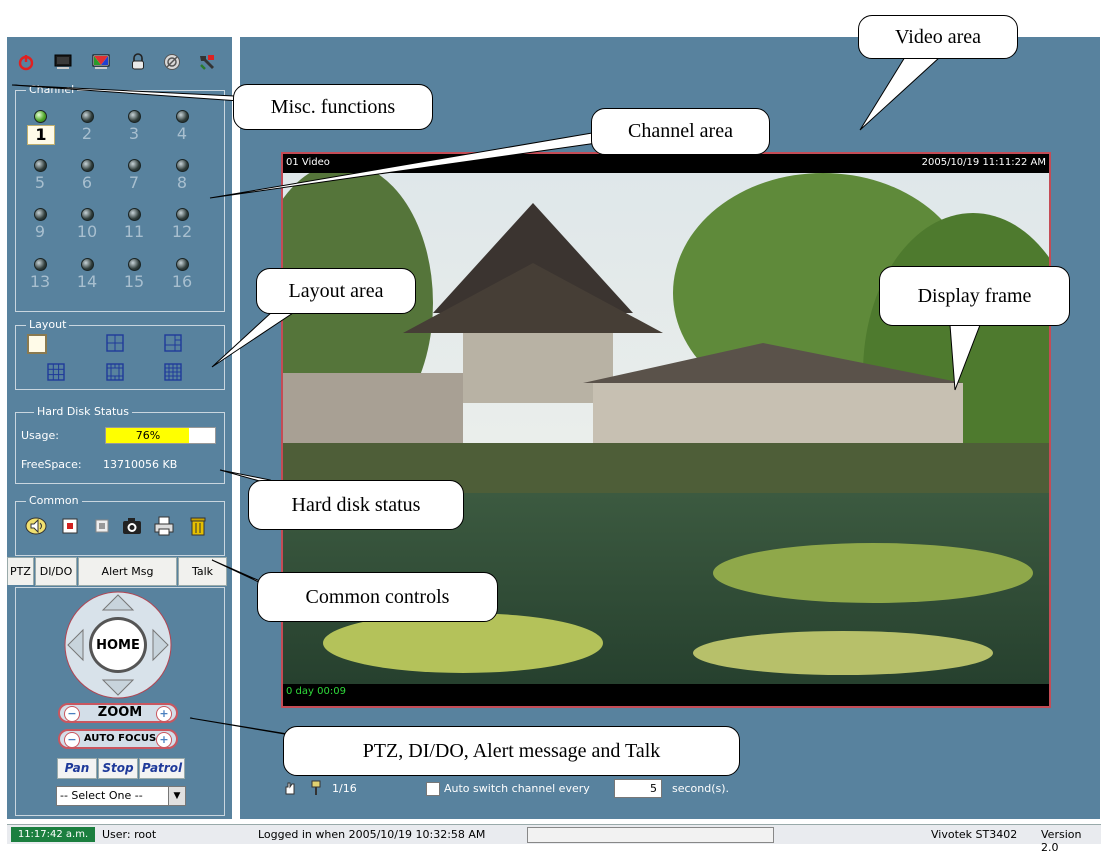 Image resolution: width=1101 pixels, height=854 pixels. Describe the element at coordinates (680, 131) in the screenshot. I see `callout-channel-area: Channel area` at that location.